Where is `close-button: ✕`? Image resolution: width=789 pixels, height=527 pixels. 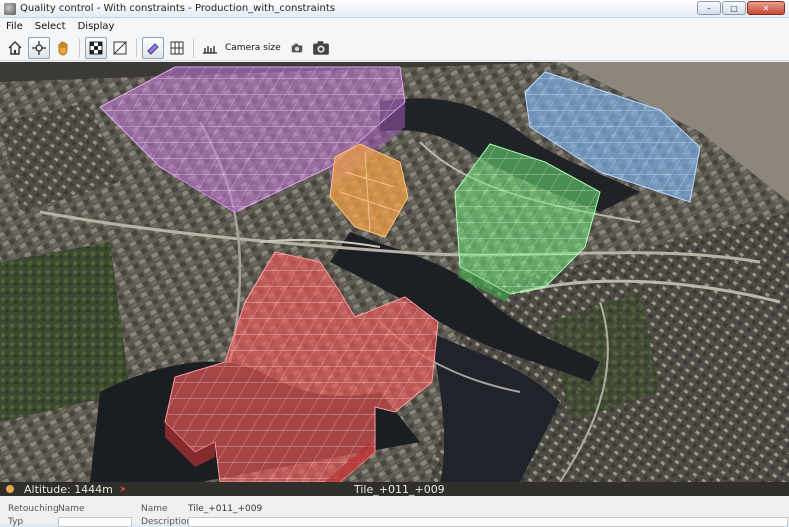 close-button: ✕ is located at coordinates (766, 8).